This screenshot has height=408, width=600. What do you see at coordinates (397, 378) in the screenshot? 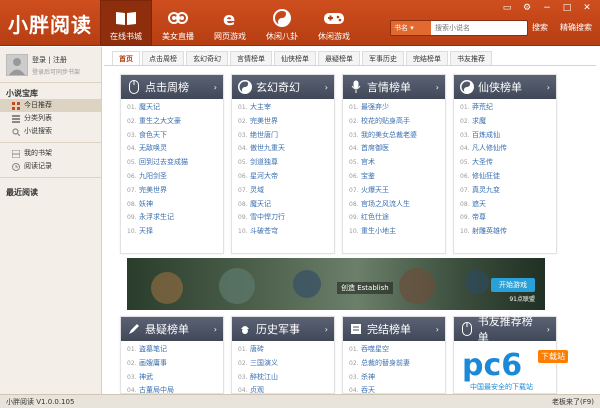
I see `rank-item: 03. 杀神` at bounding box center [397, 378].